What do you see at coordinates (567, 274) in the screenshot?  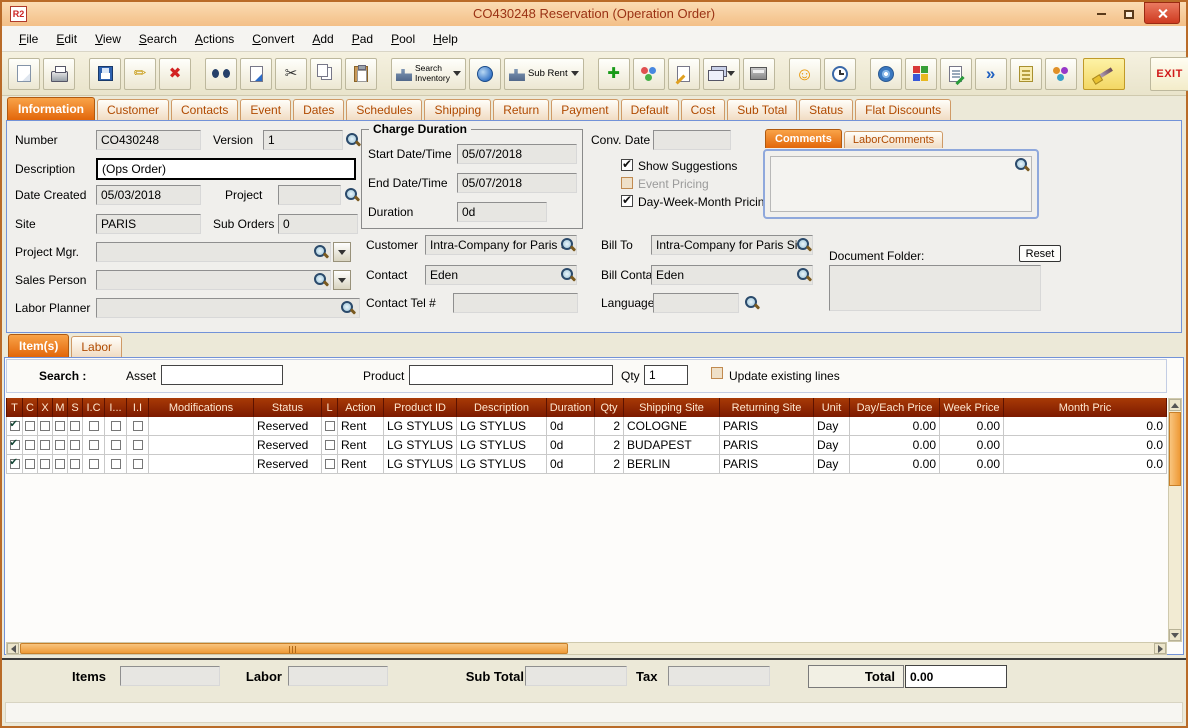 I see `contact-search-icon` at bounding box center [567, 274].